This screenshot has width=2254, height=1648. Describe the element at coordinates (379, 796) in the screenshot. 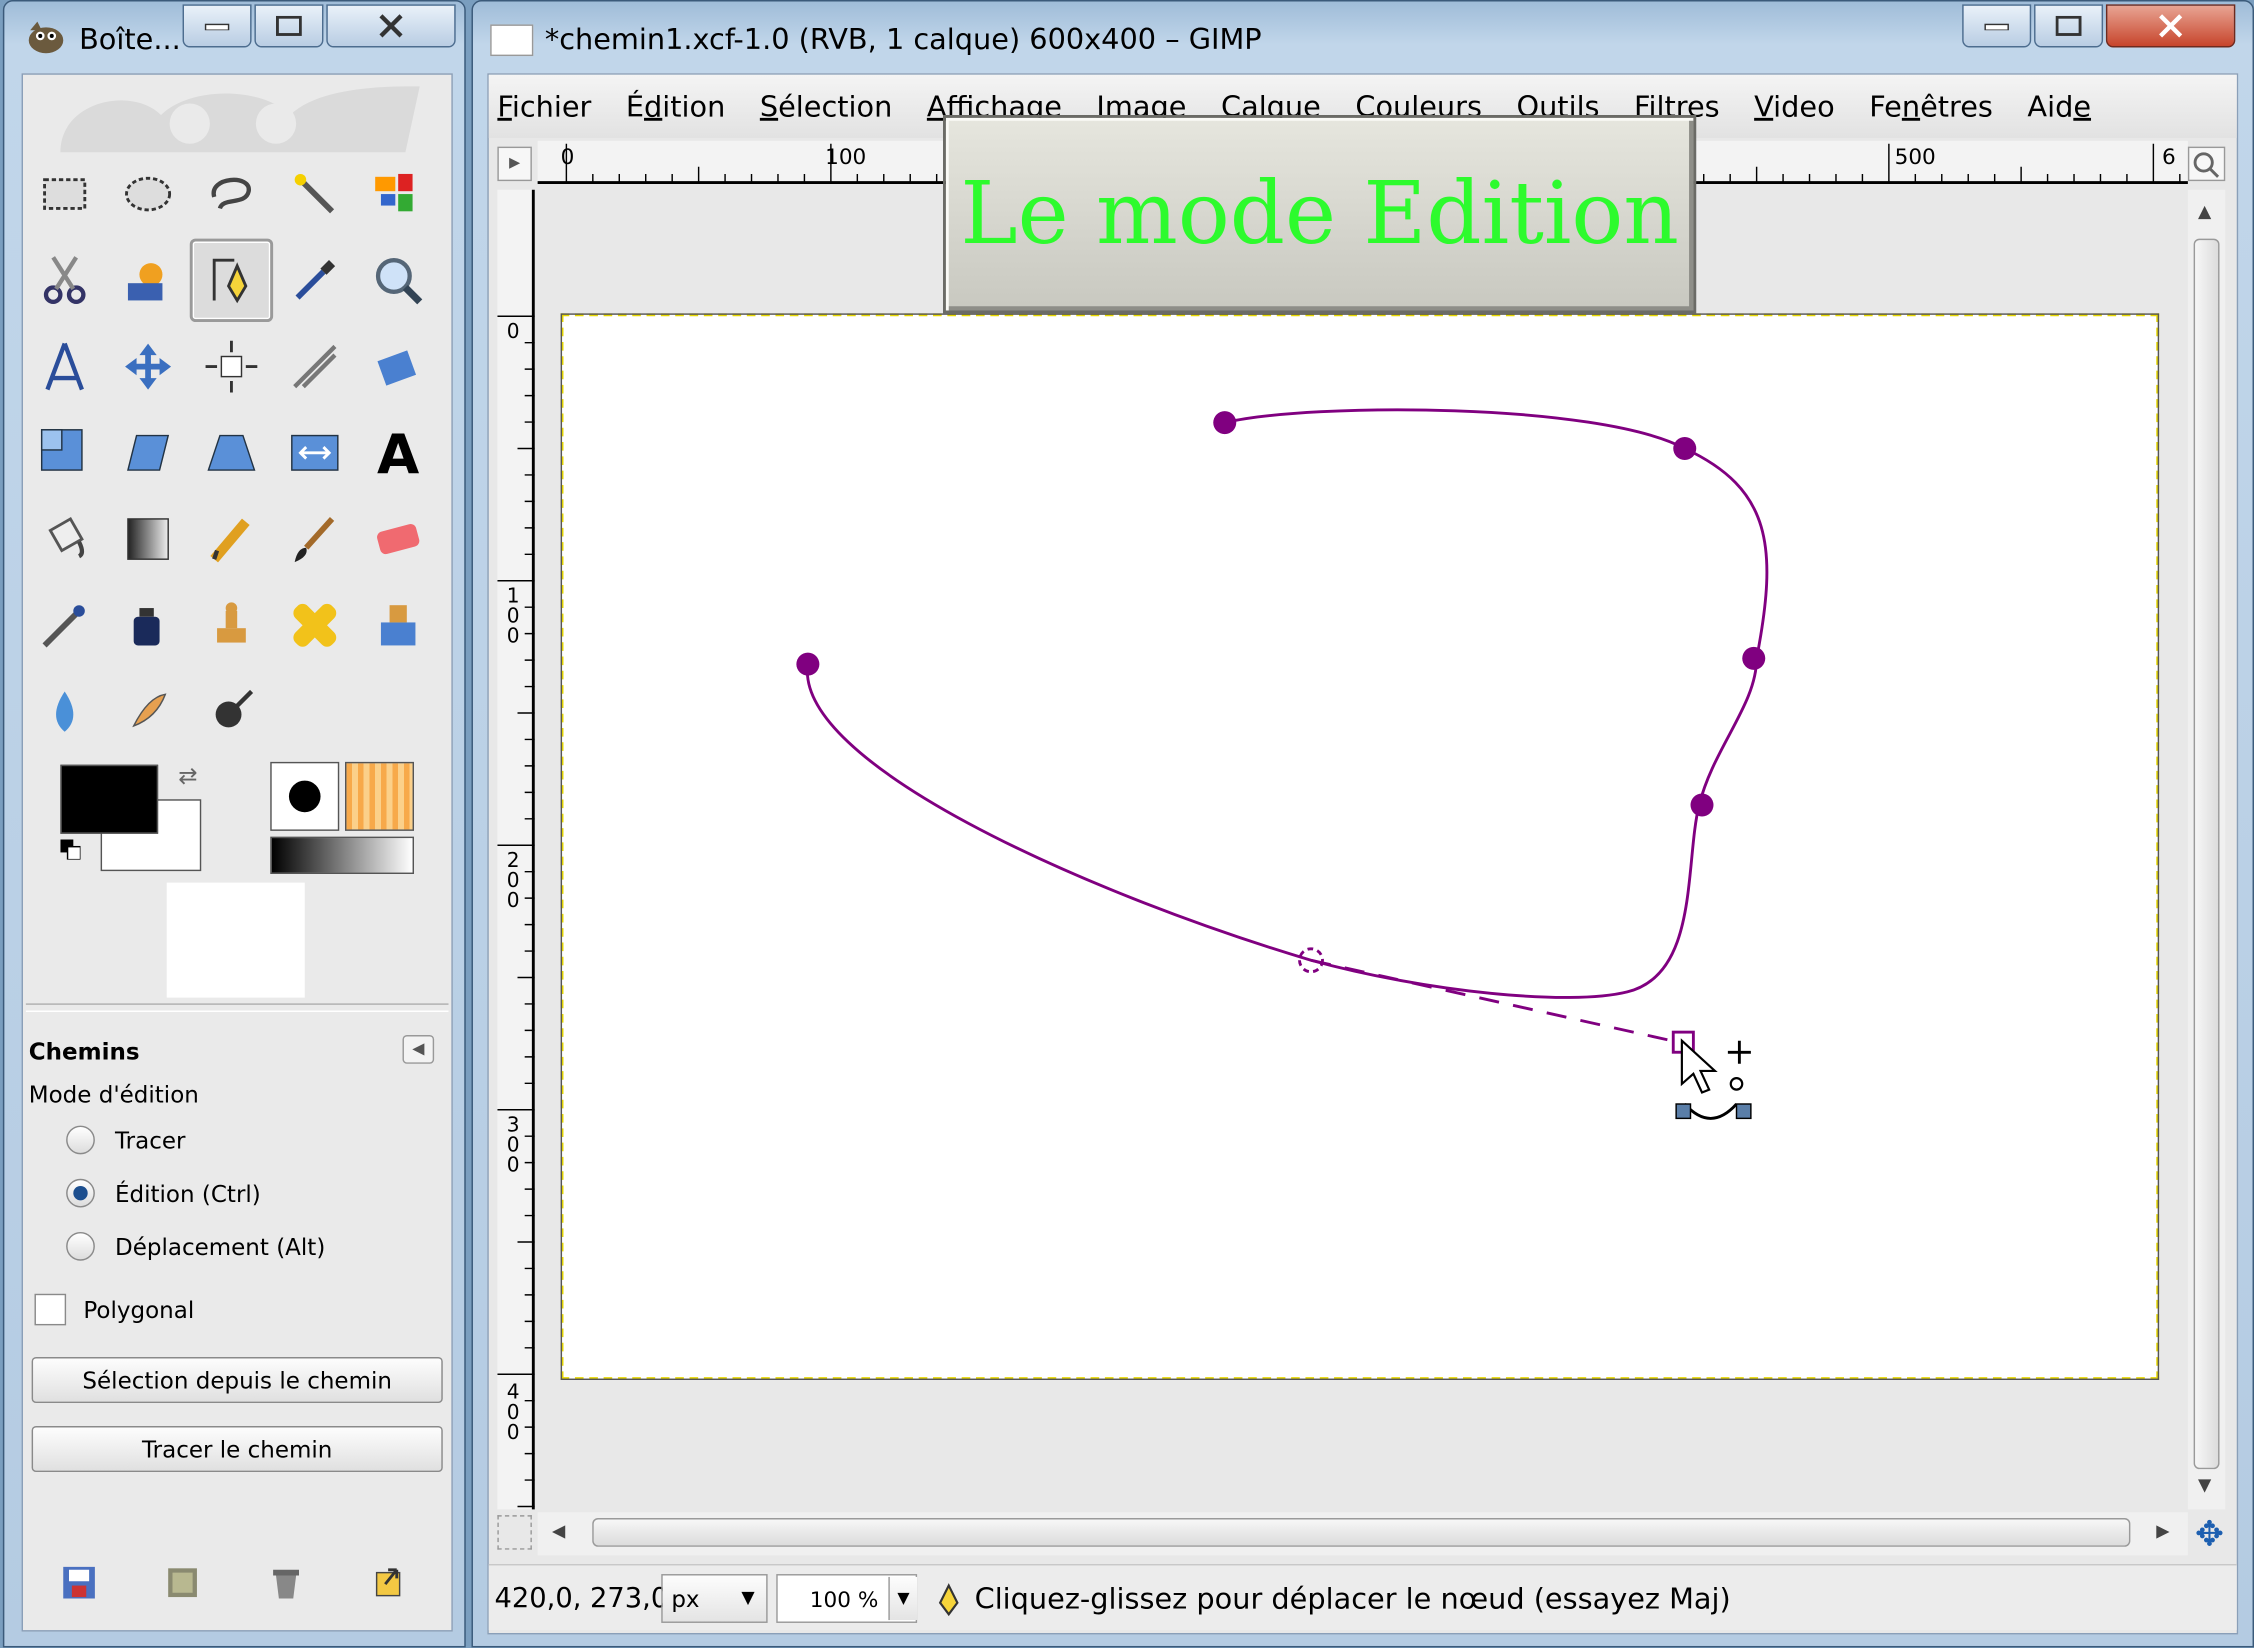

I see `pattern-preview` at that location.